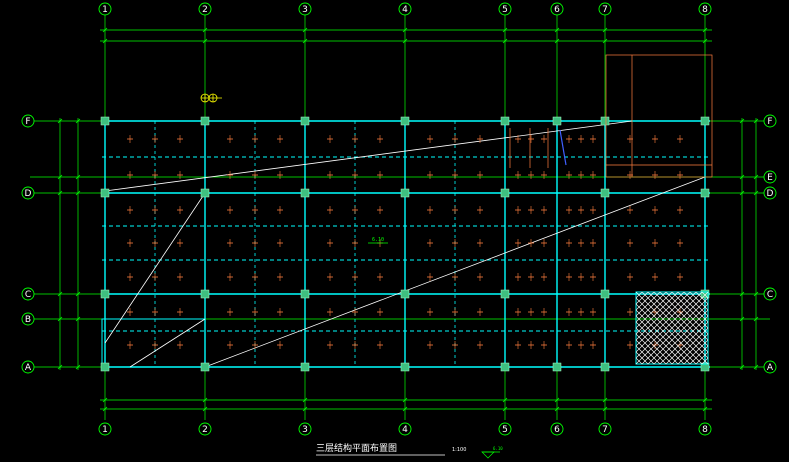 The width and height of the screenshot is (789, 462). I want to click on axis-bubble-right-C: C, so click(770, 294).